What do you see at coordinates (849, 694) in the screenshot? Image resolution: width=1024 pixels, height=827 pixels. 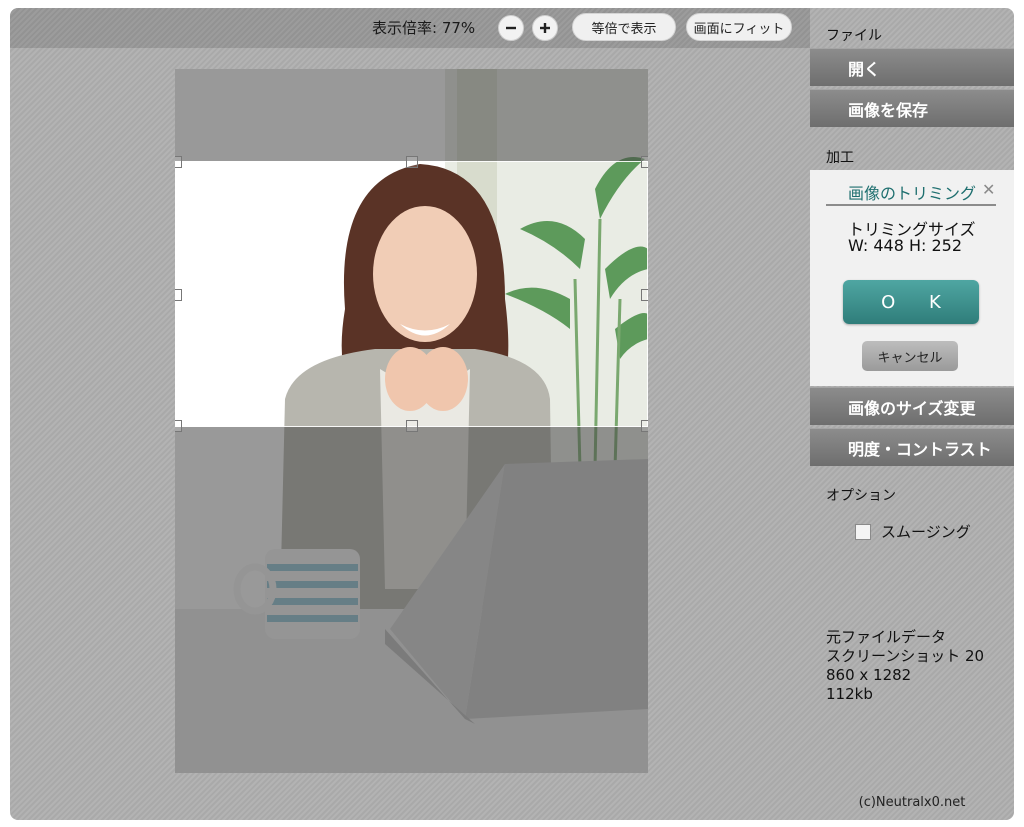 I see `original-filesize: 112kb` at bounding box center [849, 694].